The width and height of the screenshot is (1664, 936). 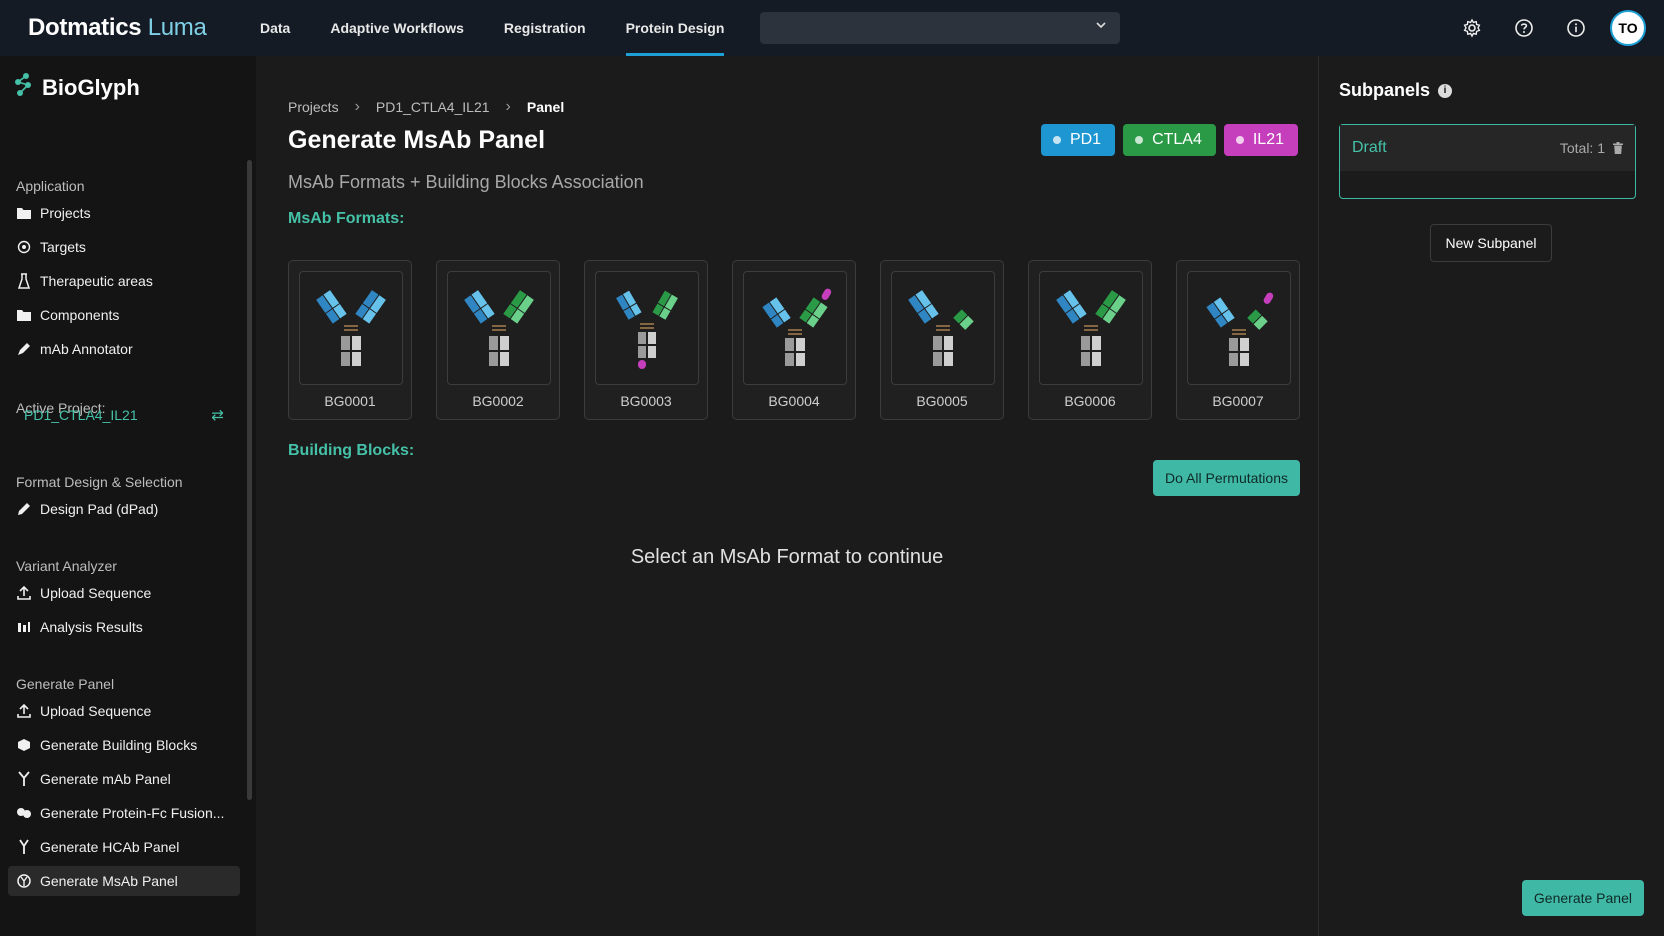 What do you see at coordinates (80, 315) in the screenshot?
I see `sidebar-item-label: Components` at bounding box center [80, 315].